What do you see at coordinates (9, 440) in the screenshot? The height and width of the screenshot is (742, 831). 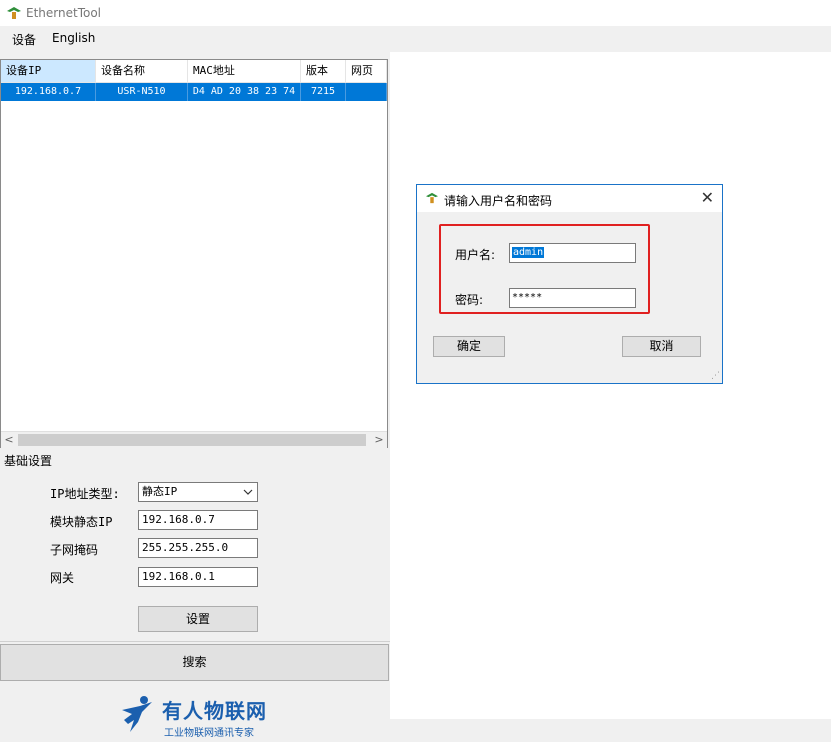 I see `scroll-left-icon: <` at bounding box center [9, 440].